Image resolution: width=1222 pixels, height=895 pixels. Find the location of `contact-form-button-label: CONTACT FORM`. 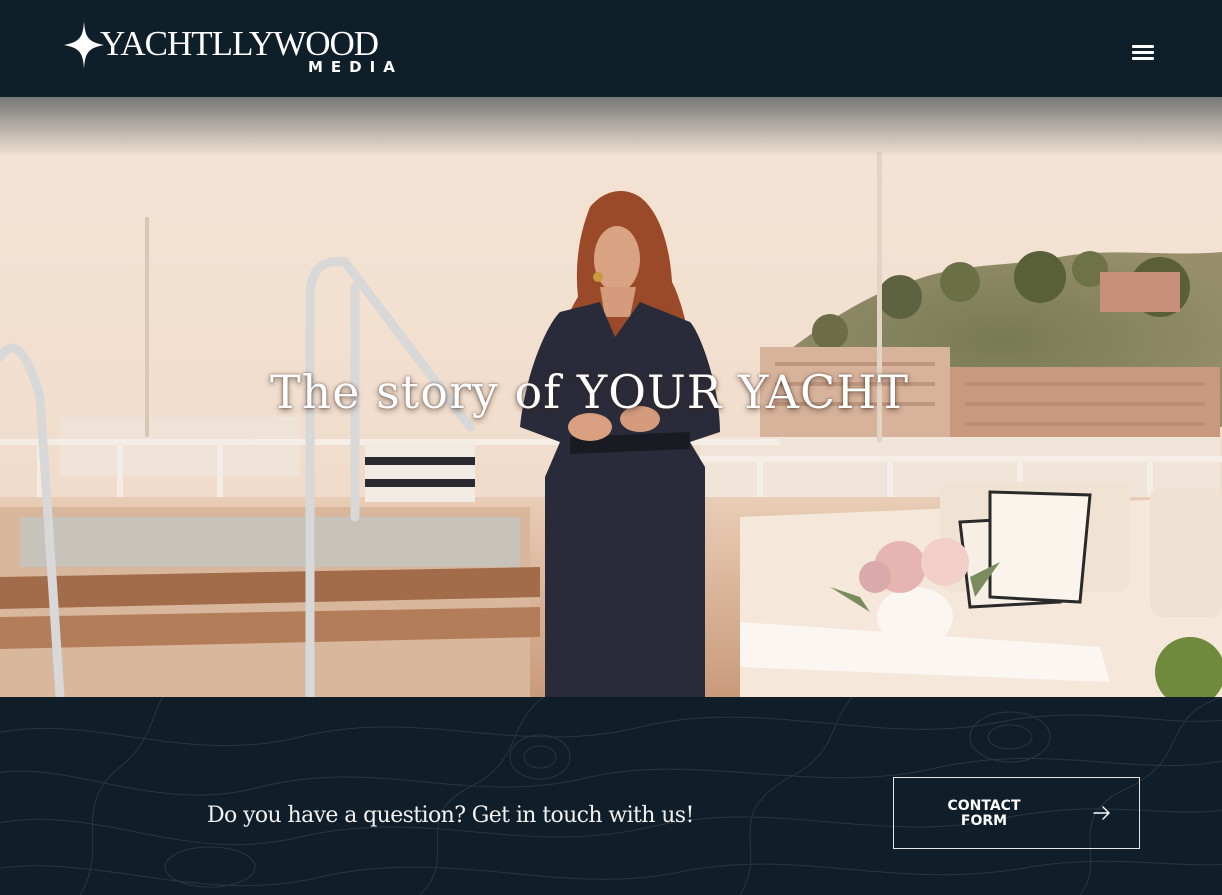

contact-form-button-label: CONTACT FORM is located at coordinates (984, 814).